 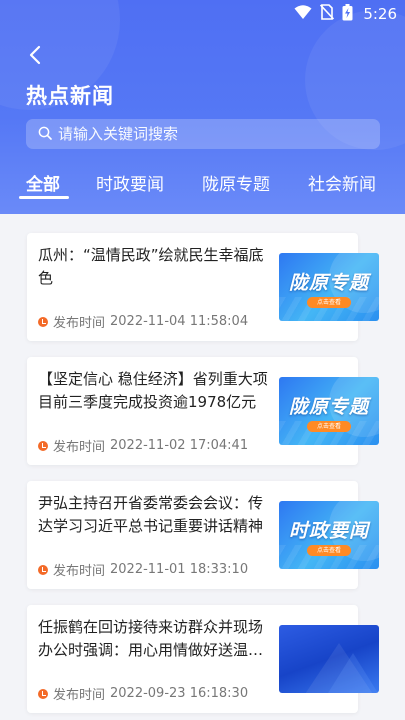 I want to click on chevron-left-icon, so click(x=35, y=57).